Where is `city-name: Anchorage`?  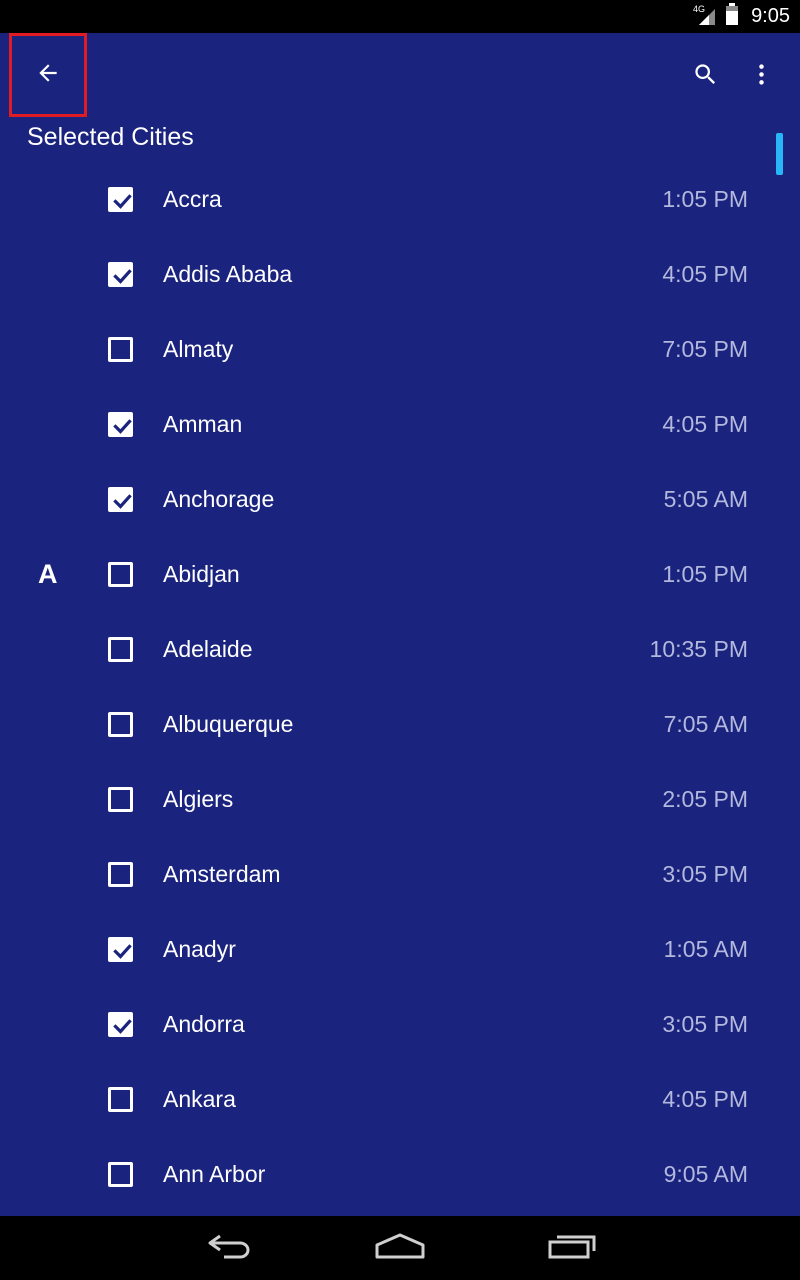 city-name: Anchorage is located at coordinates (219, 499).